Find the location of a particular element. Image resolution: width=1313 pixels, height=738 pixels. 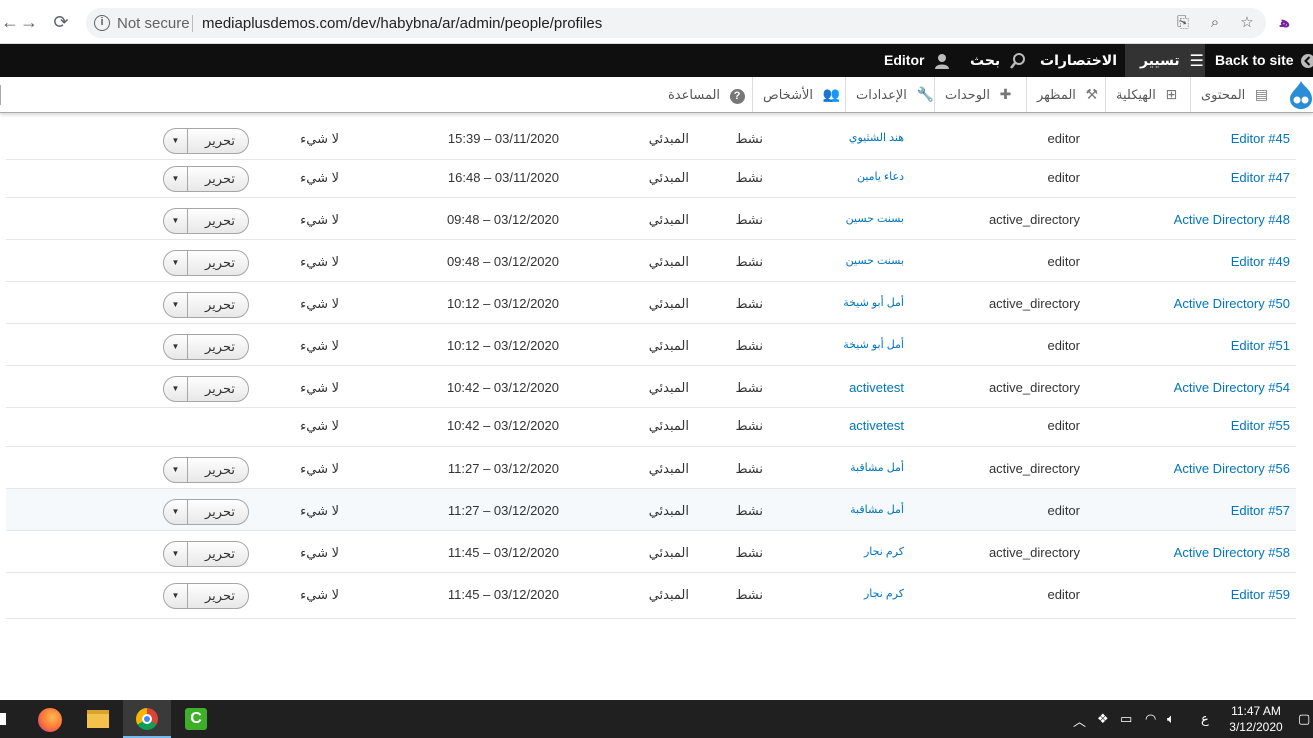

taskbar-file-explorer is located at coordinates (98, 719).